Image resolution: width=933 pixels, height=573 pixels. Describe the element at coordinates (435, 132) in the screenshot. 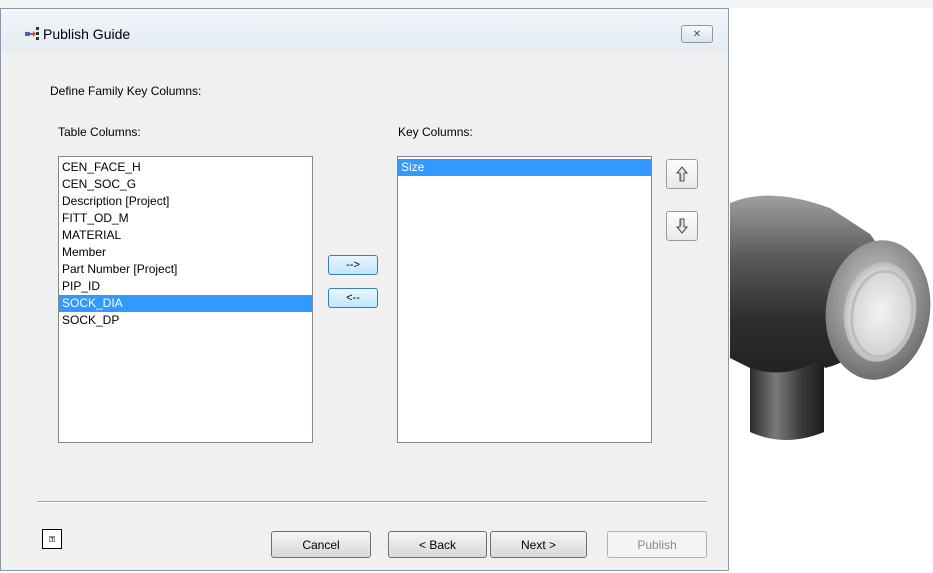

I see `key-columns-label: Key Columns:` at that location.